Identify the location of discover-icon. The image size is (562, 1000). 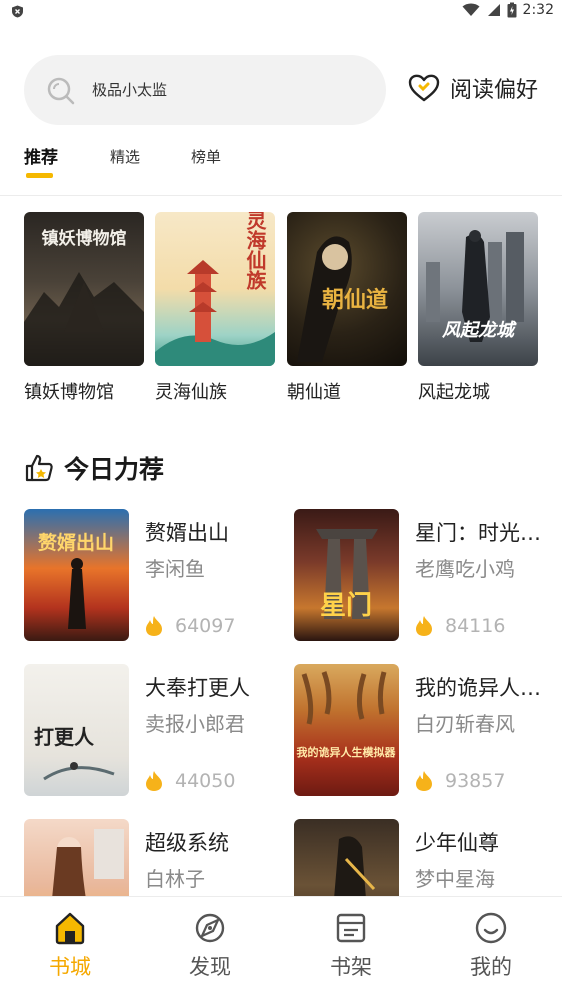
(210, 928).